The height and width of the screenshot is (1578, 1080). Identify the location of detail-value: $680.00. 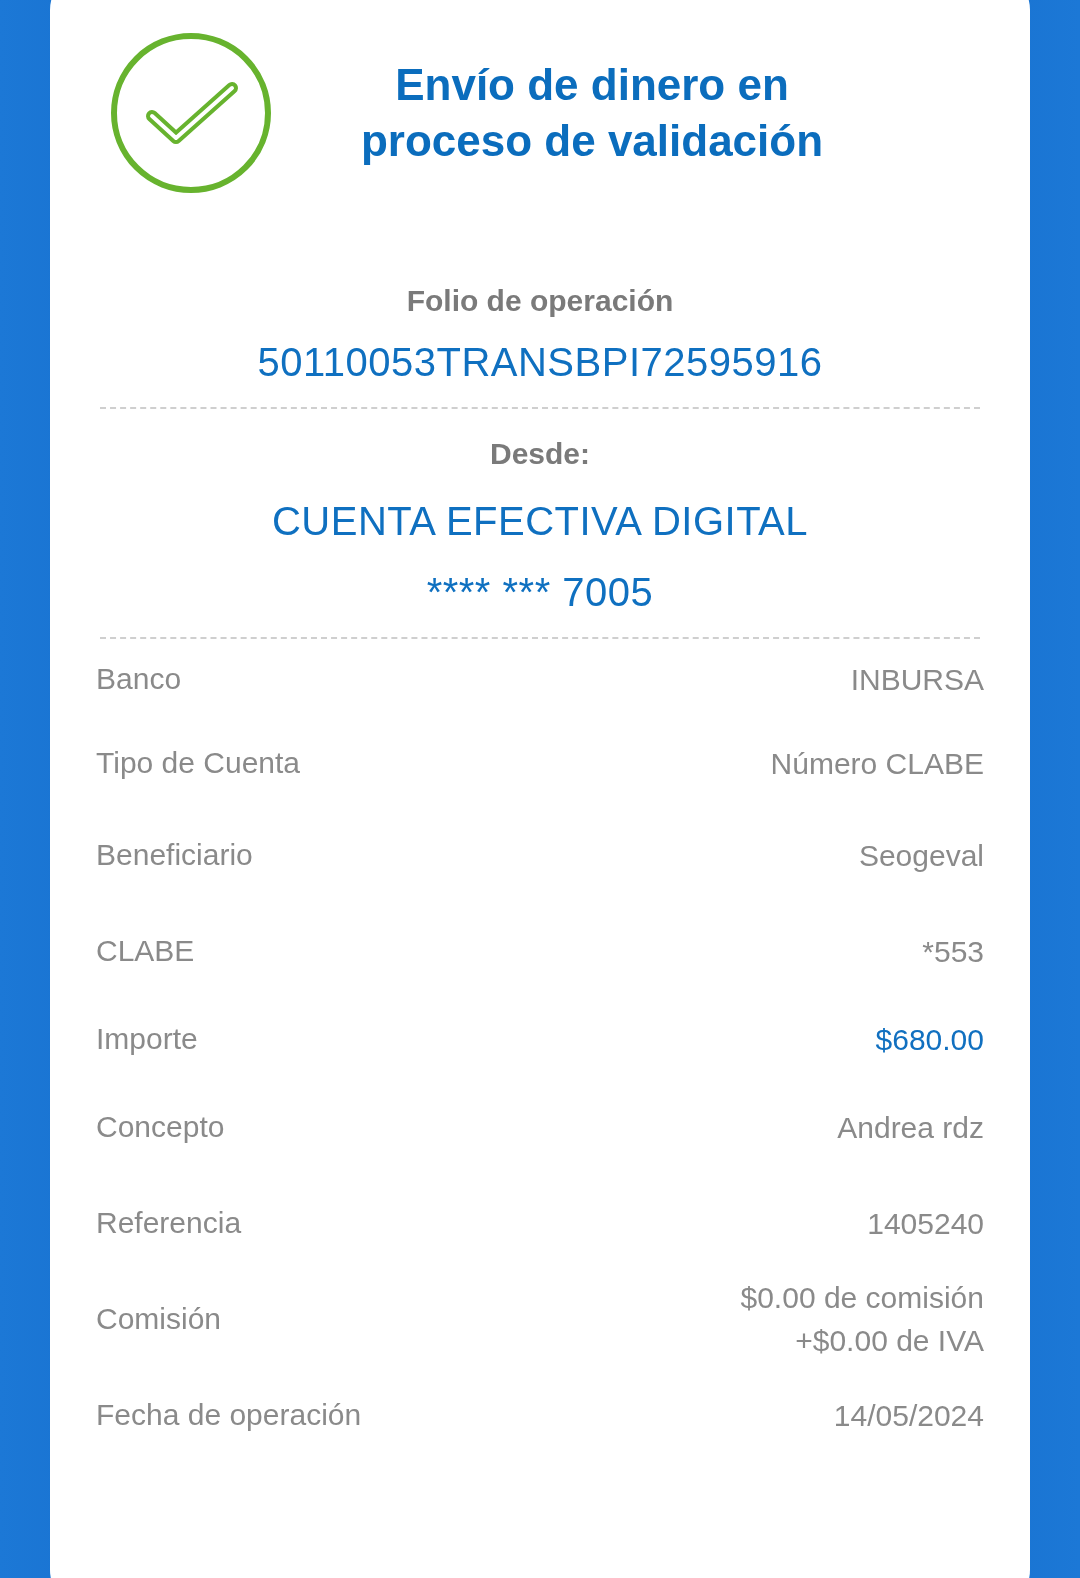
(929, 1039).